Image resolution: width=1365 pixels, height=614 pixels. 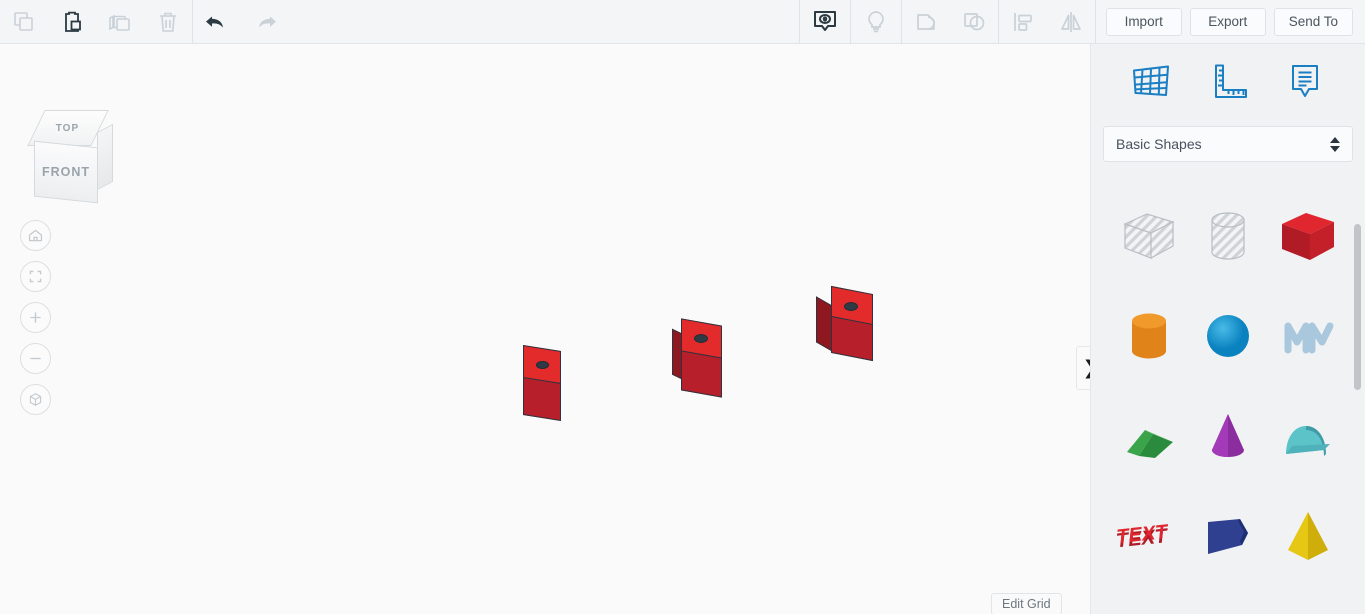 I want to click on workplane-icon, so click(x=1151, y=83).